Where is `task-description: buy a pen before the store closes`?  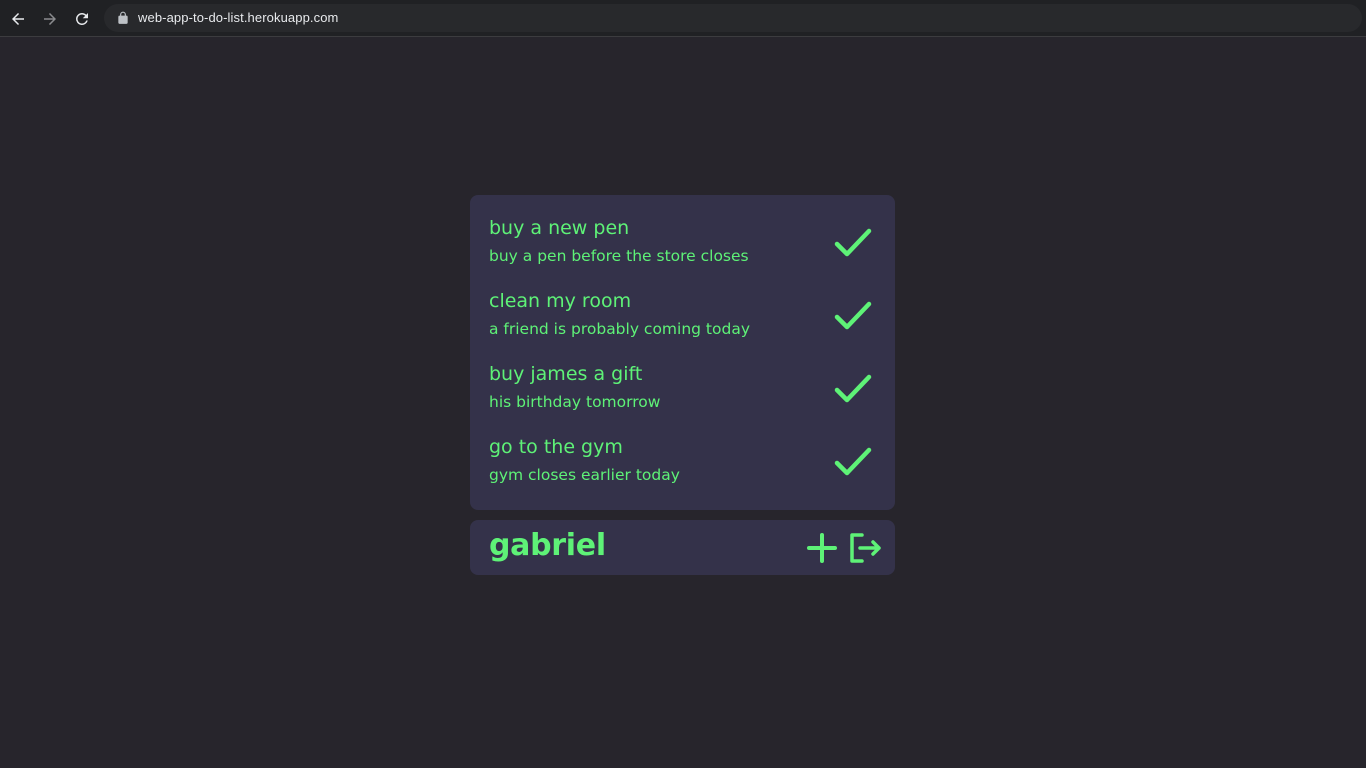 task-description: buy a pen before the store closes is located at coordinates (619, 256).